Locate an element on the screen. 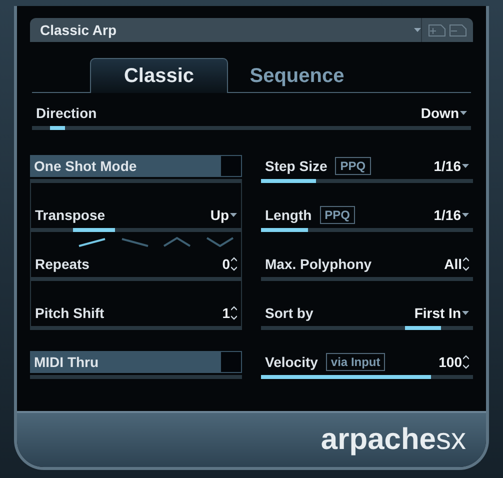  spinner-value: 0 is located at coordinates (229, 264).